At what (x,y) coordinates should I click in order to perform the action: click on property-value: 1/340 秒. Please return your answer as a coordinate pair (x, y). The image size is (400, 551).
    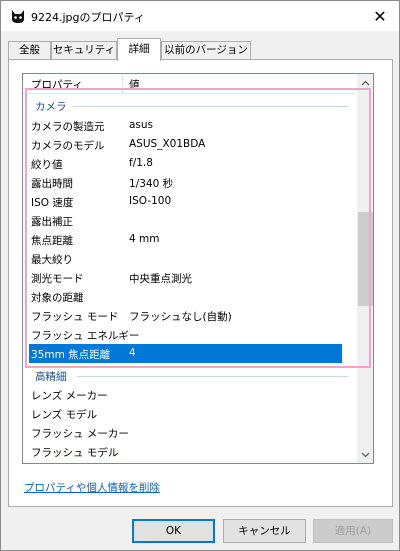
    Looking at the image, I should click on (151, 184).